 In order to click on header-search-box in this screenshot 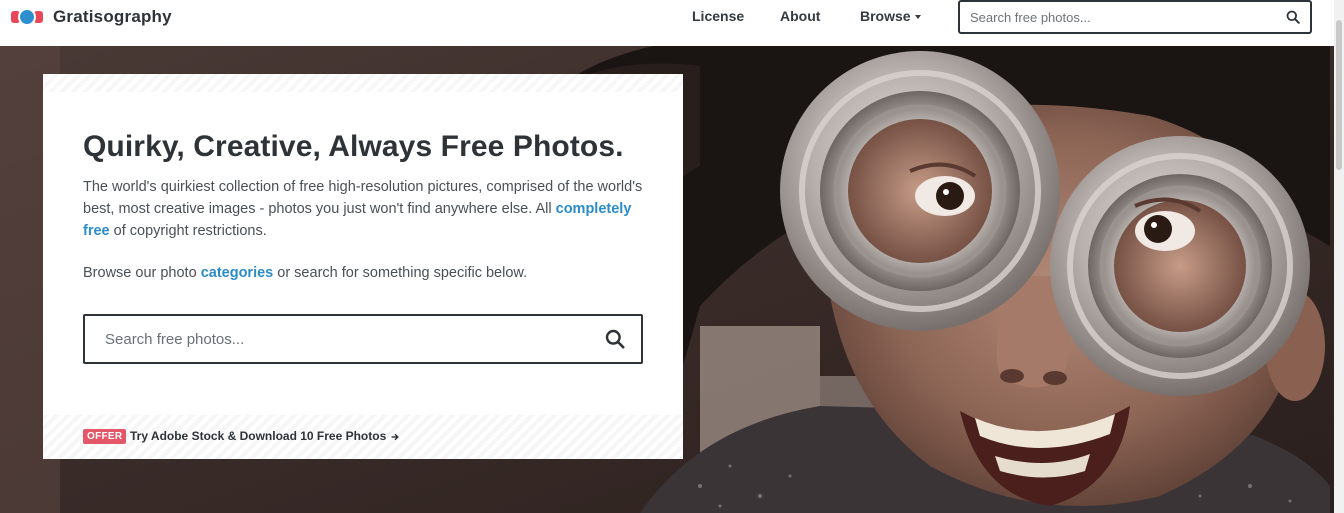, I will do `click(1135, 17)`.